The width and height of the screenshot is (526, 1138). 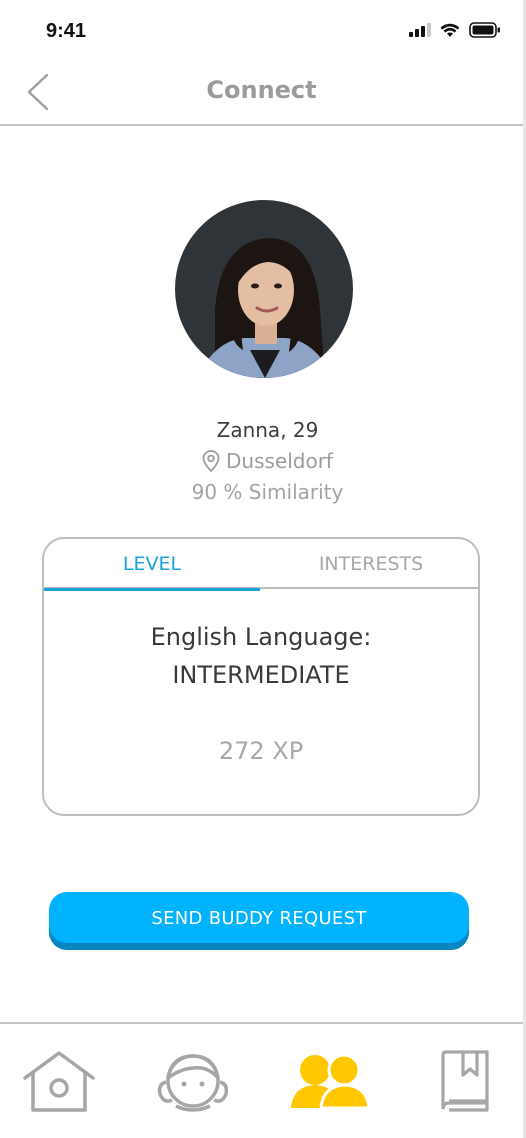 I want to click on status-time: 9:41, so click(x=66, y=31).